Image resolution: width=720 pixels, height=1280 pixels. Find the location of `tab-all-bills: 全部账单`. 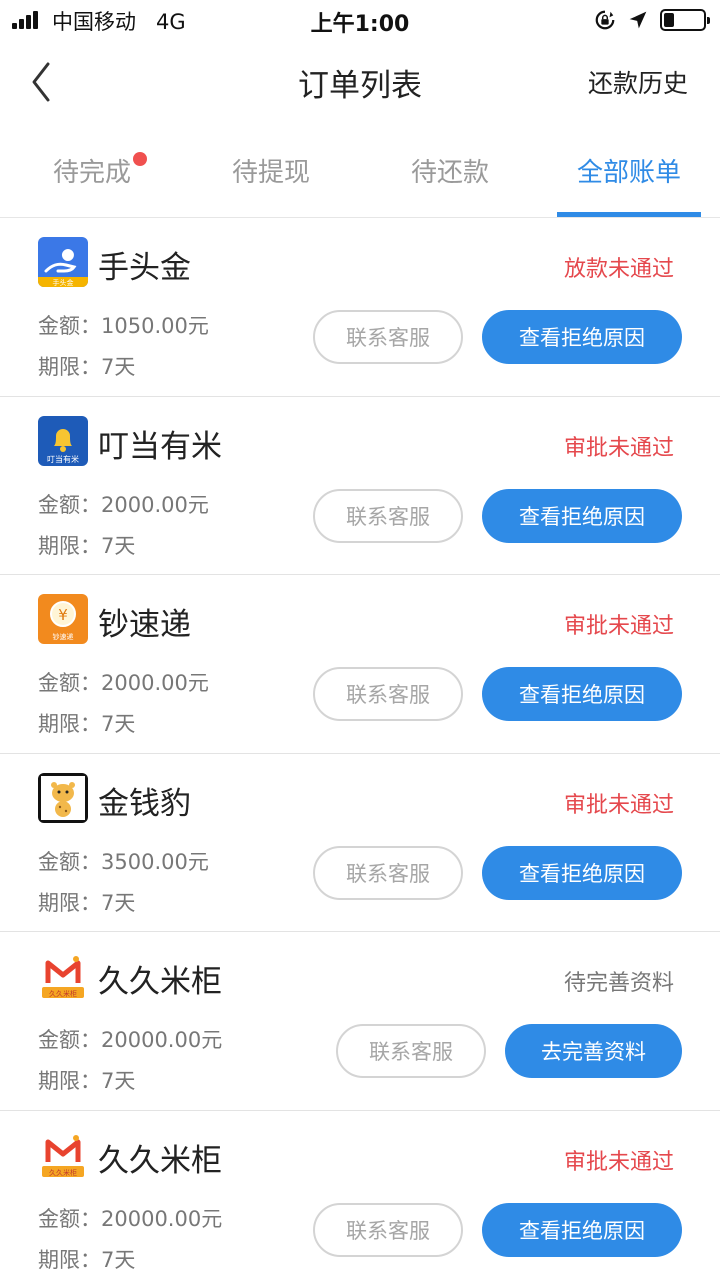

tab-all-bills: 全部账单 is located at coordinates (629, 170).